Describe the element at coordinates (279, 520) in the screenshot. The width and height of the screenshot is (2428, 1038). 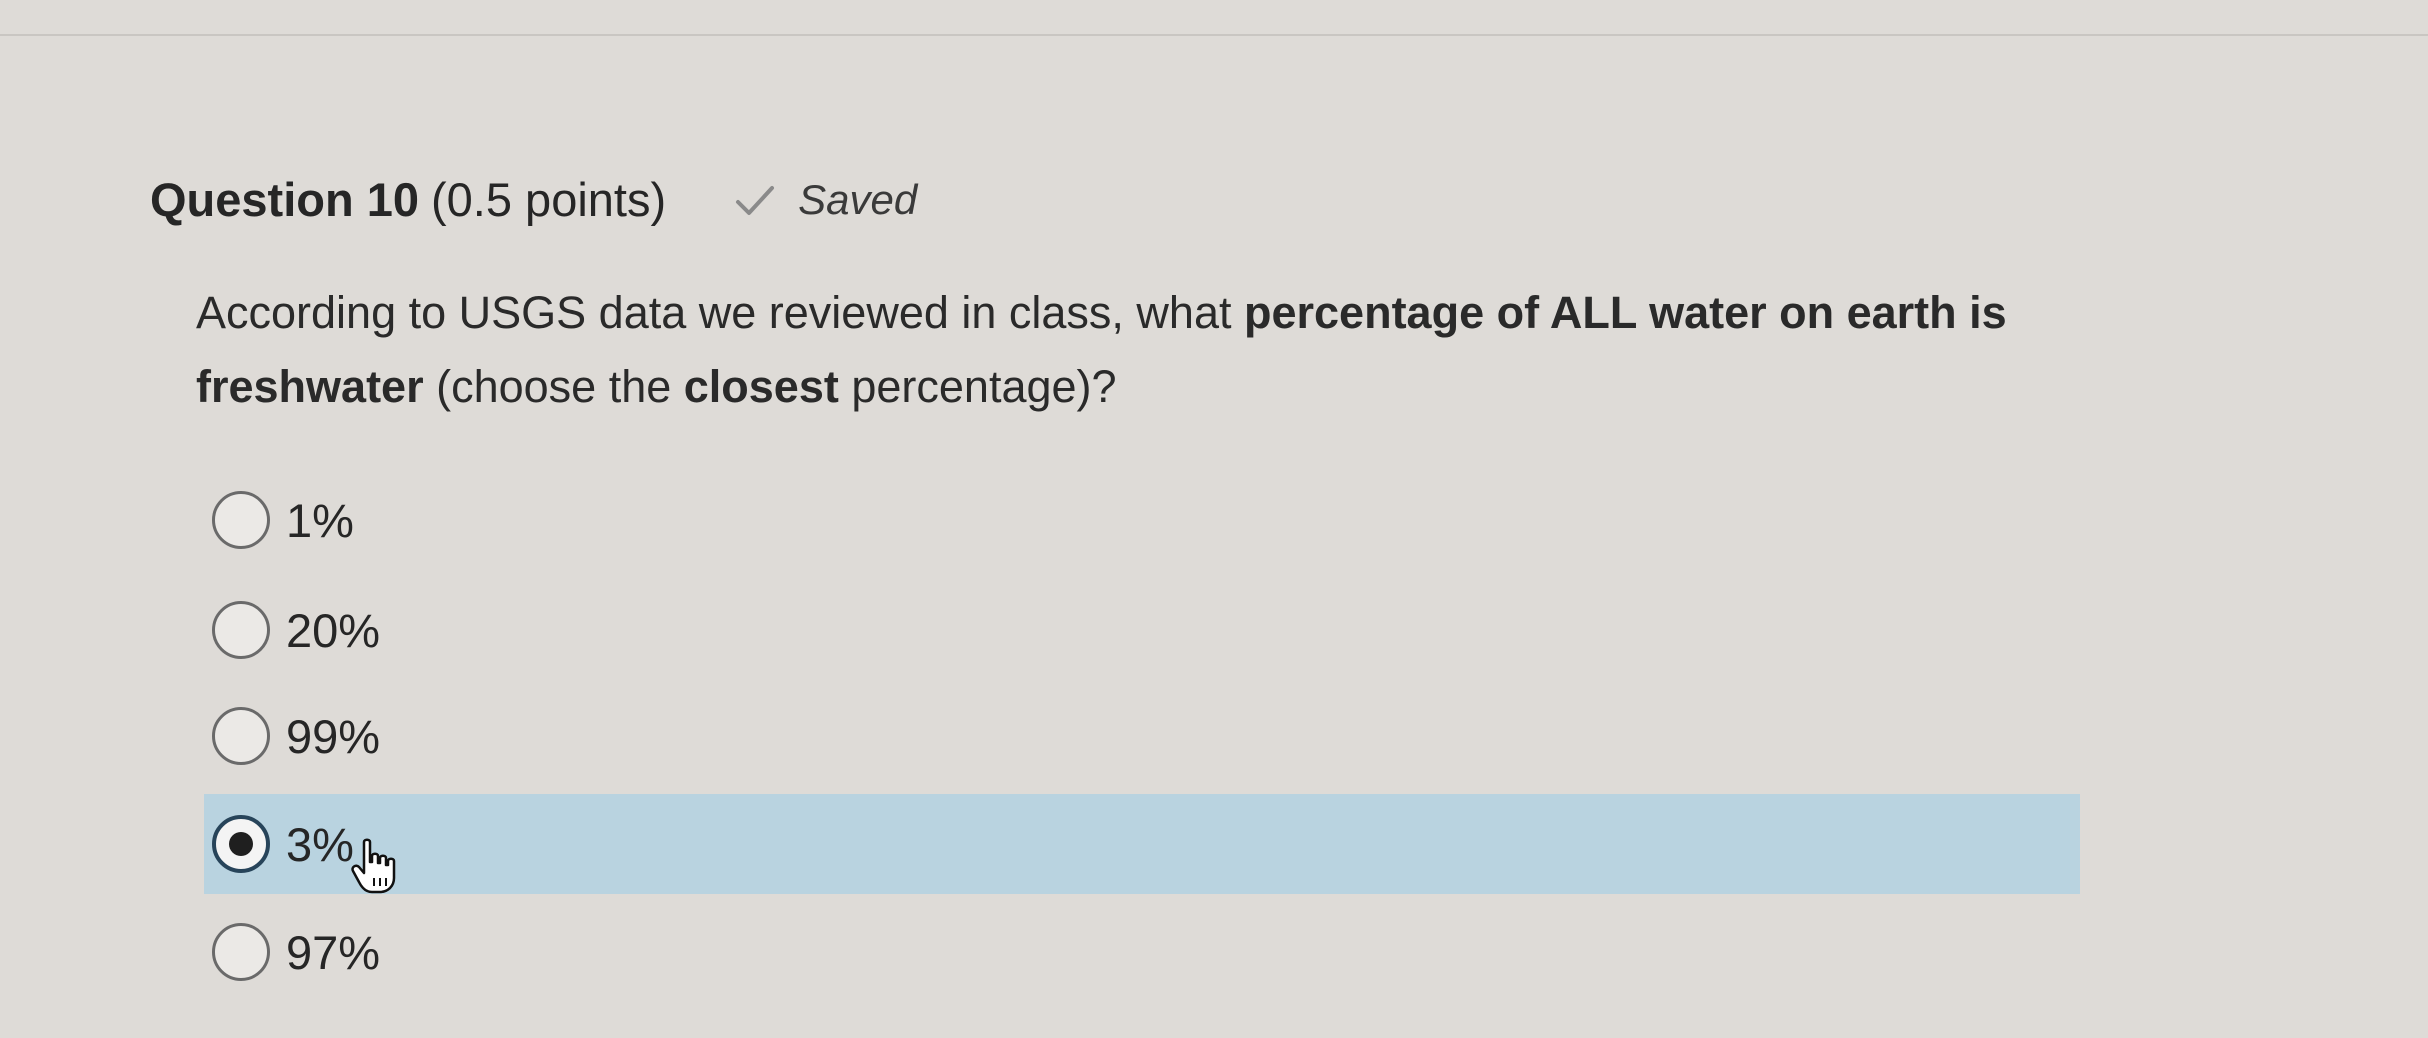
I see `answer-option-1: 1%` at that location.